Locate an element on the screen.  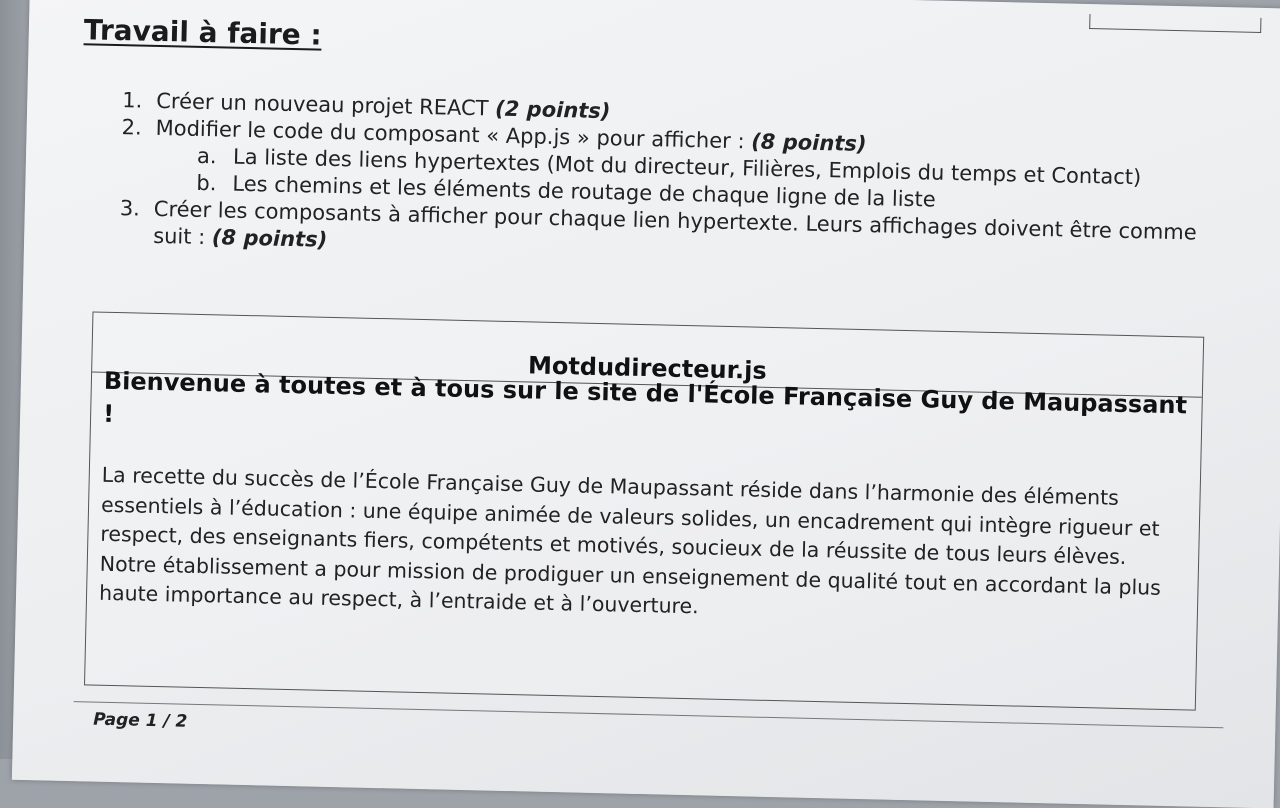
subtask-letter: a. is located at coordinates (206, 156).